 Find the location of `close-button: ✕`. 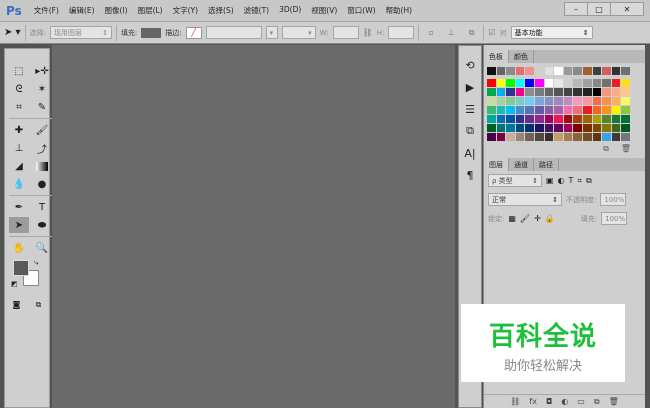

close-button: ✕ is located at coordinates (627, 9).